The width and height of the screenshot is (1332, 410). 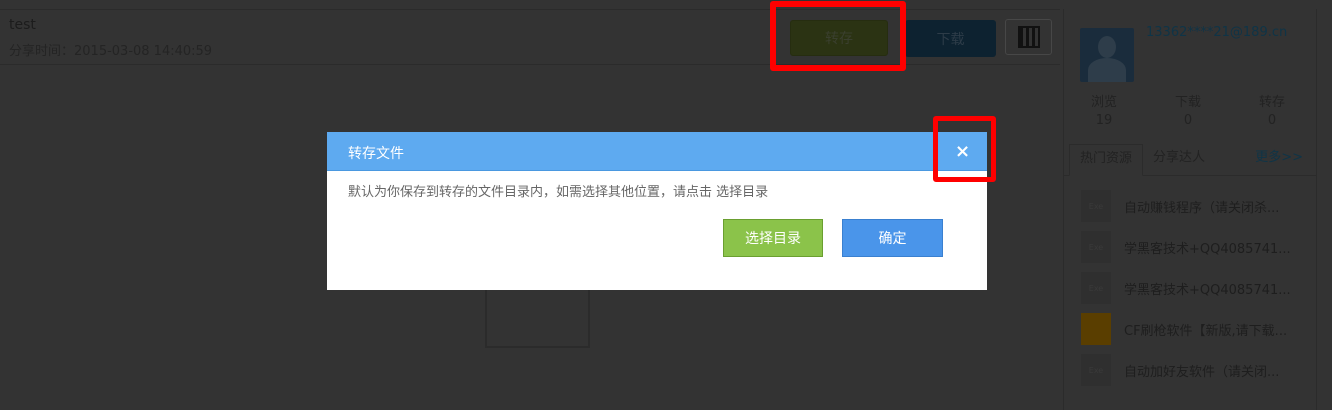 I want to click on resource-tabs: 热门资源 分享达人 更多>>, so click(x=1190, y=160).